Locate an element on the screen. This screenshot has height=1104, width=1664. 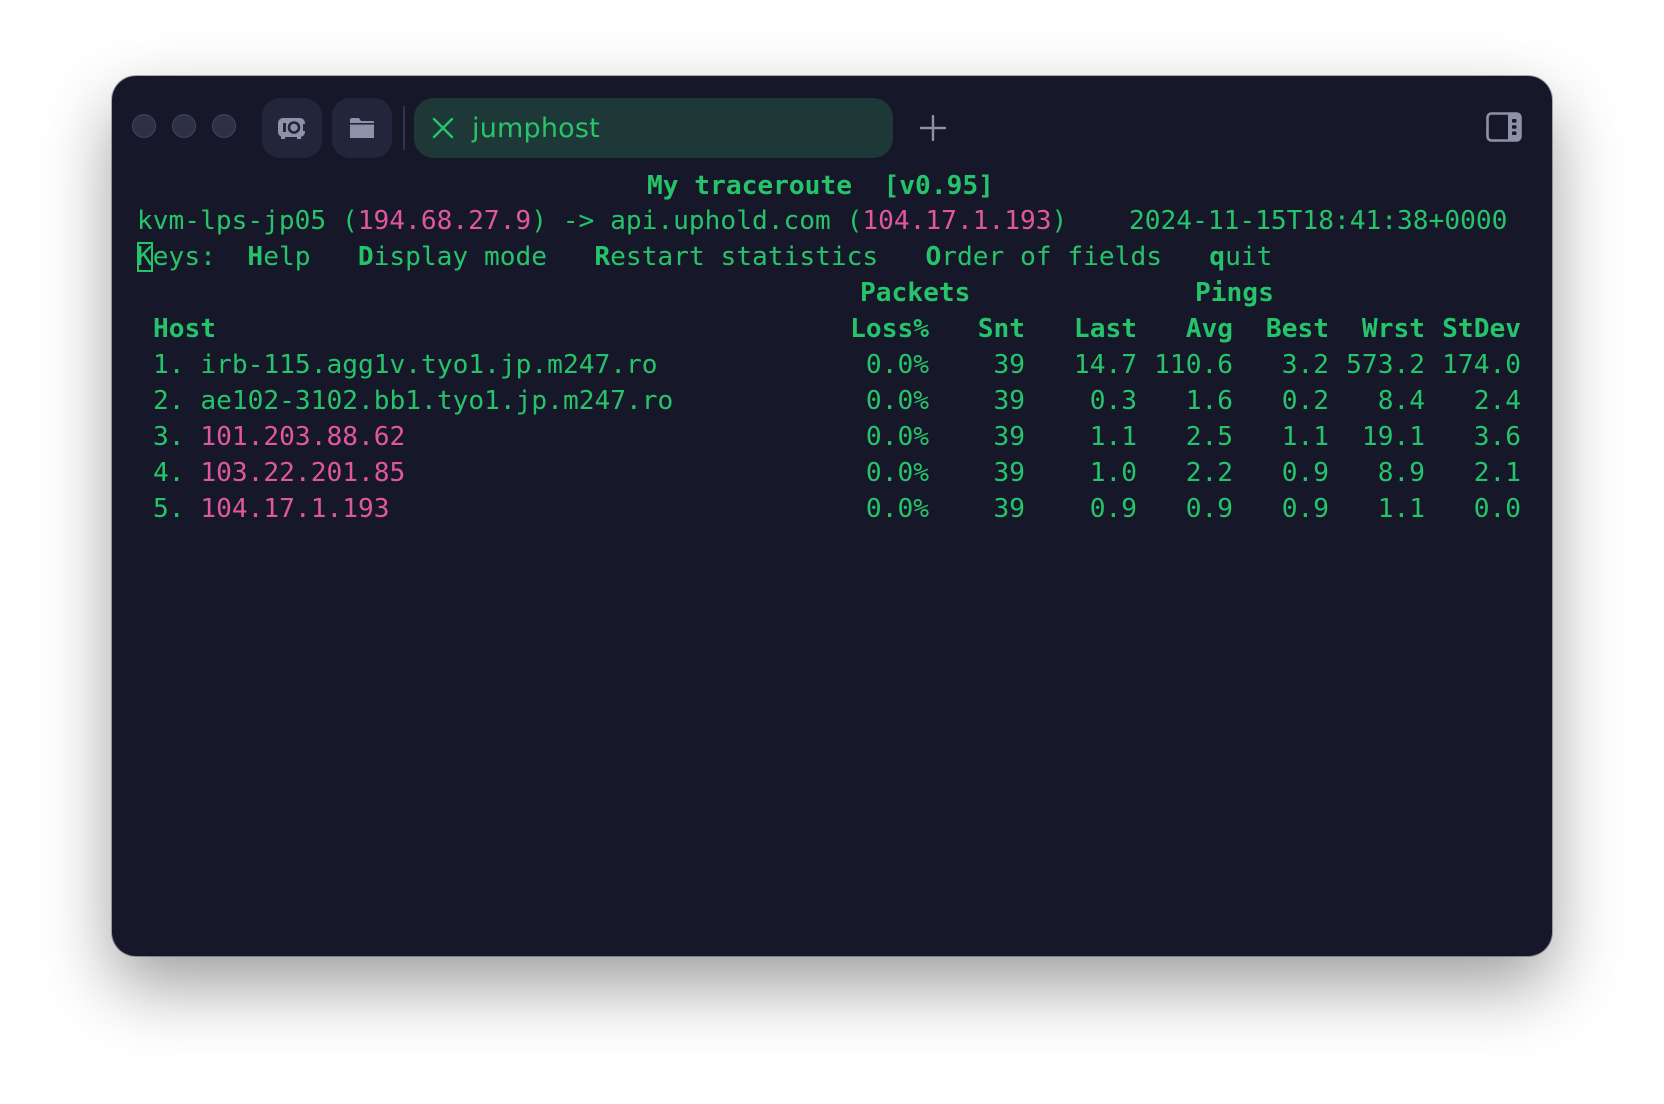
hop-avg: 2.2 is located at coordinates (1209, 473).